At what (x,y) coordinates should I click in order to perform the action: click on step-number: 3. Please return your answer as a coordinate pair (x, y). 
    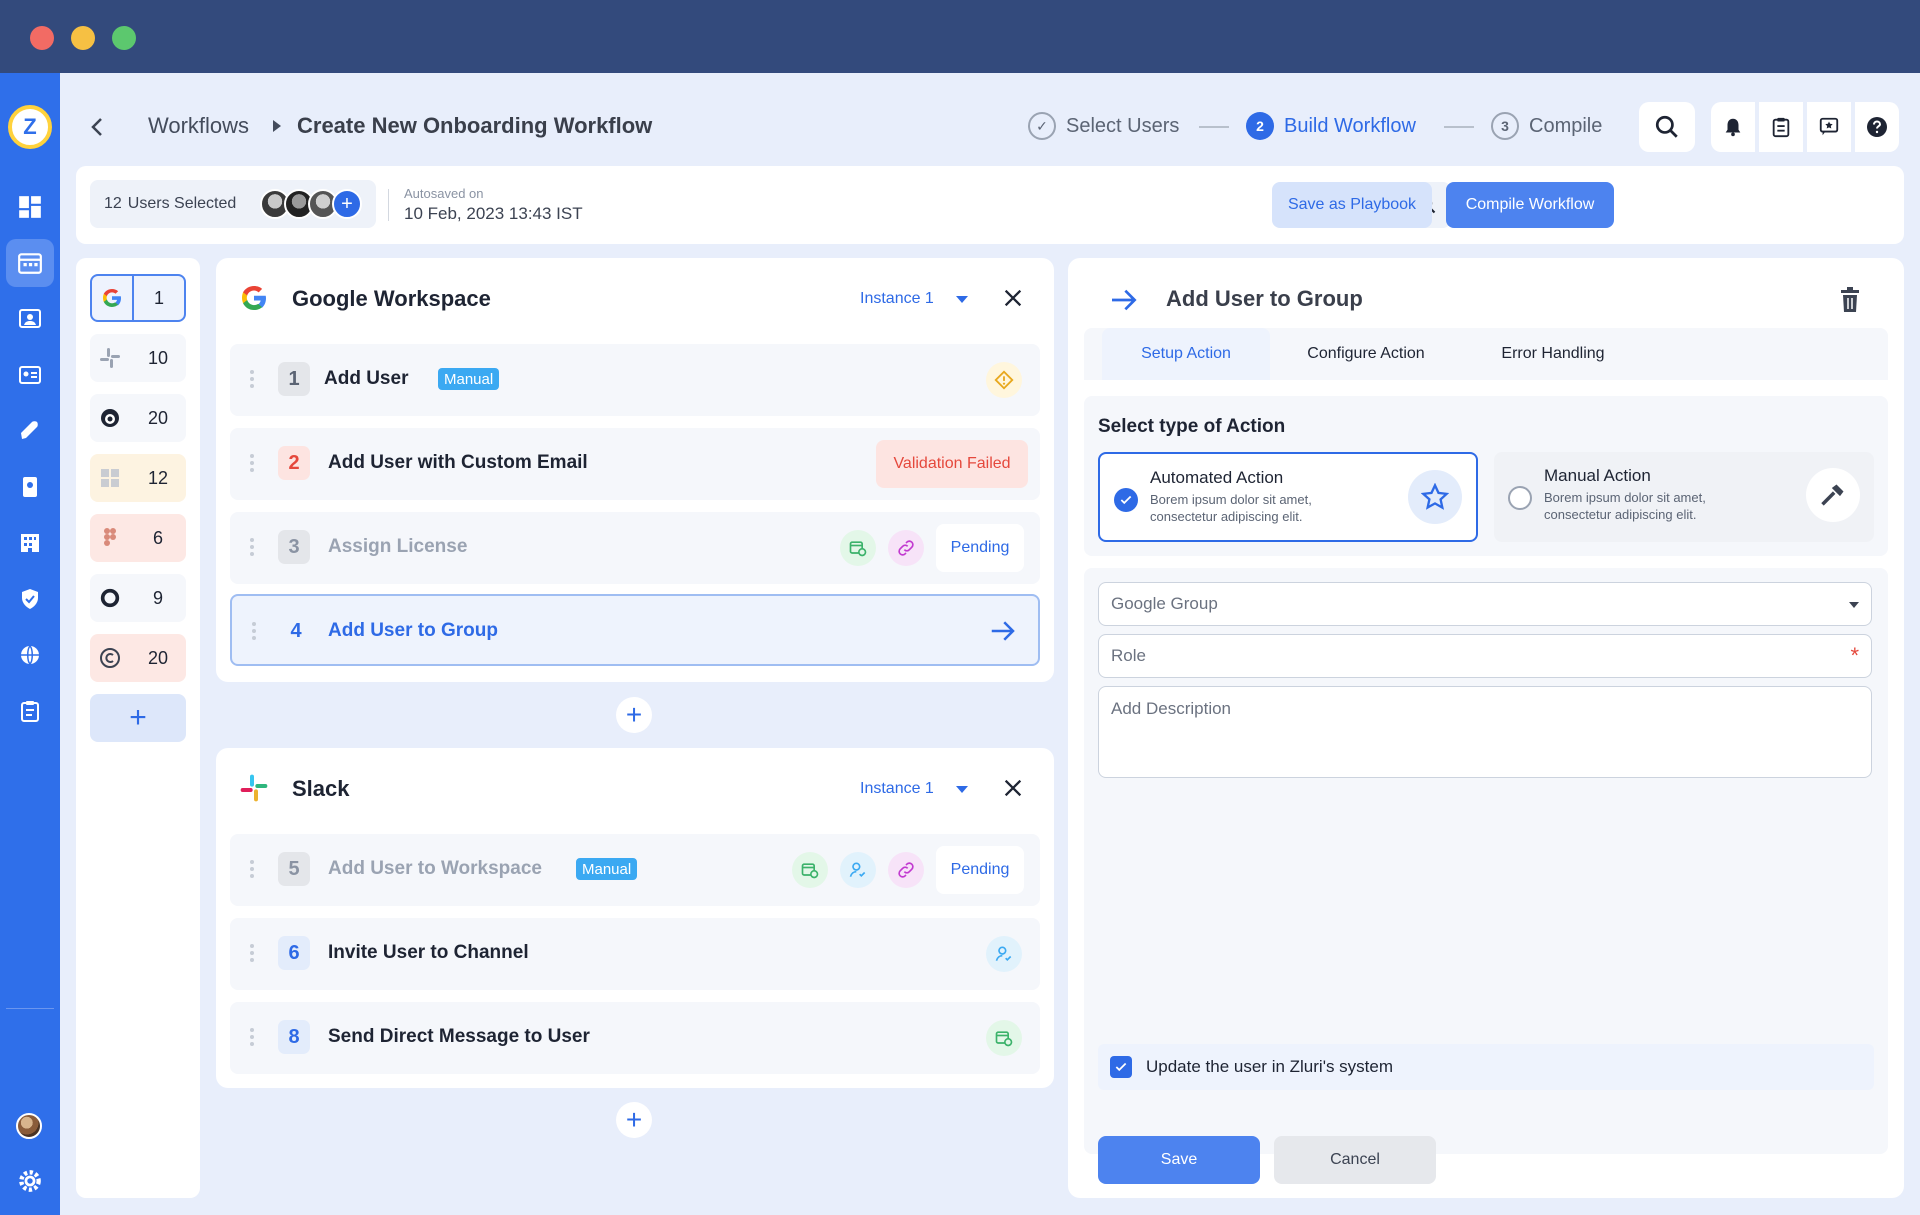
    Looking at the image, I should click on (1505, 126).